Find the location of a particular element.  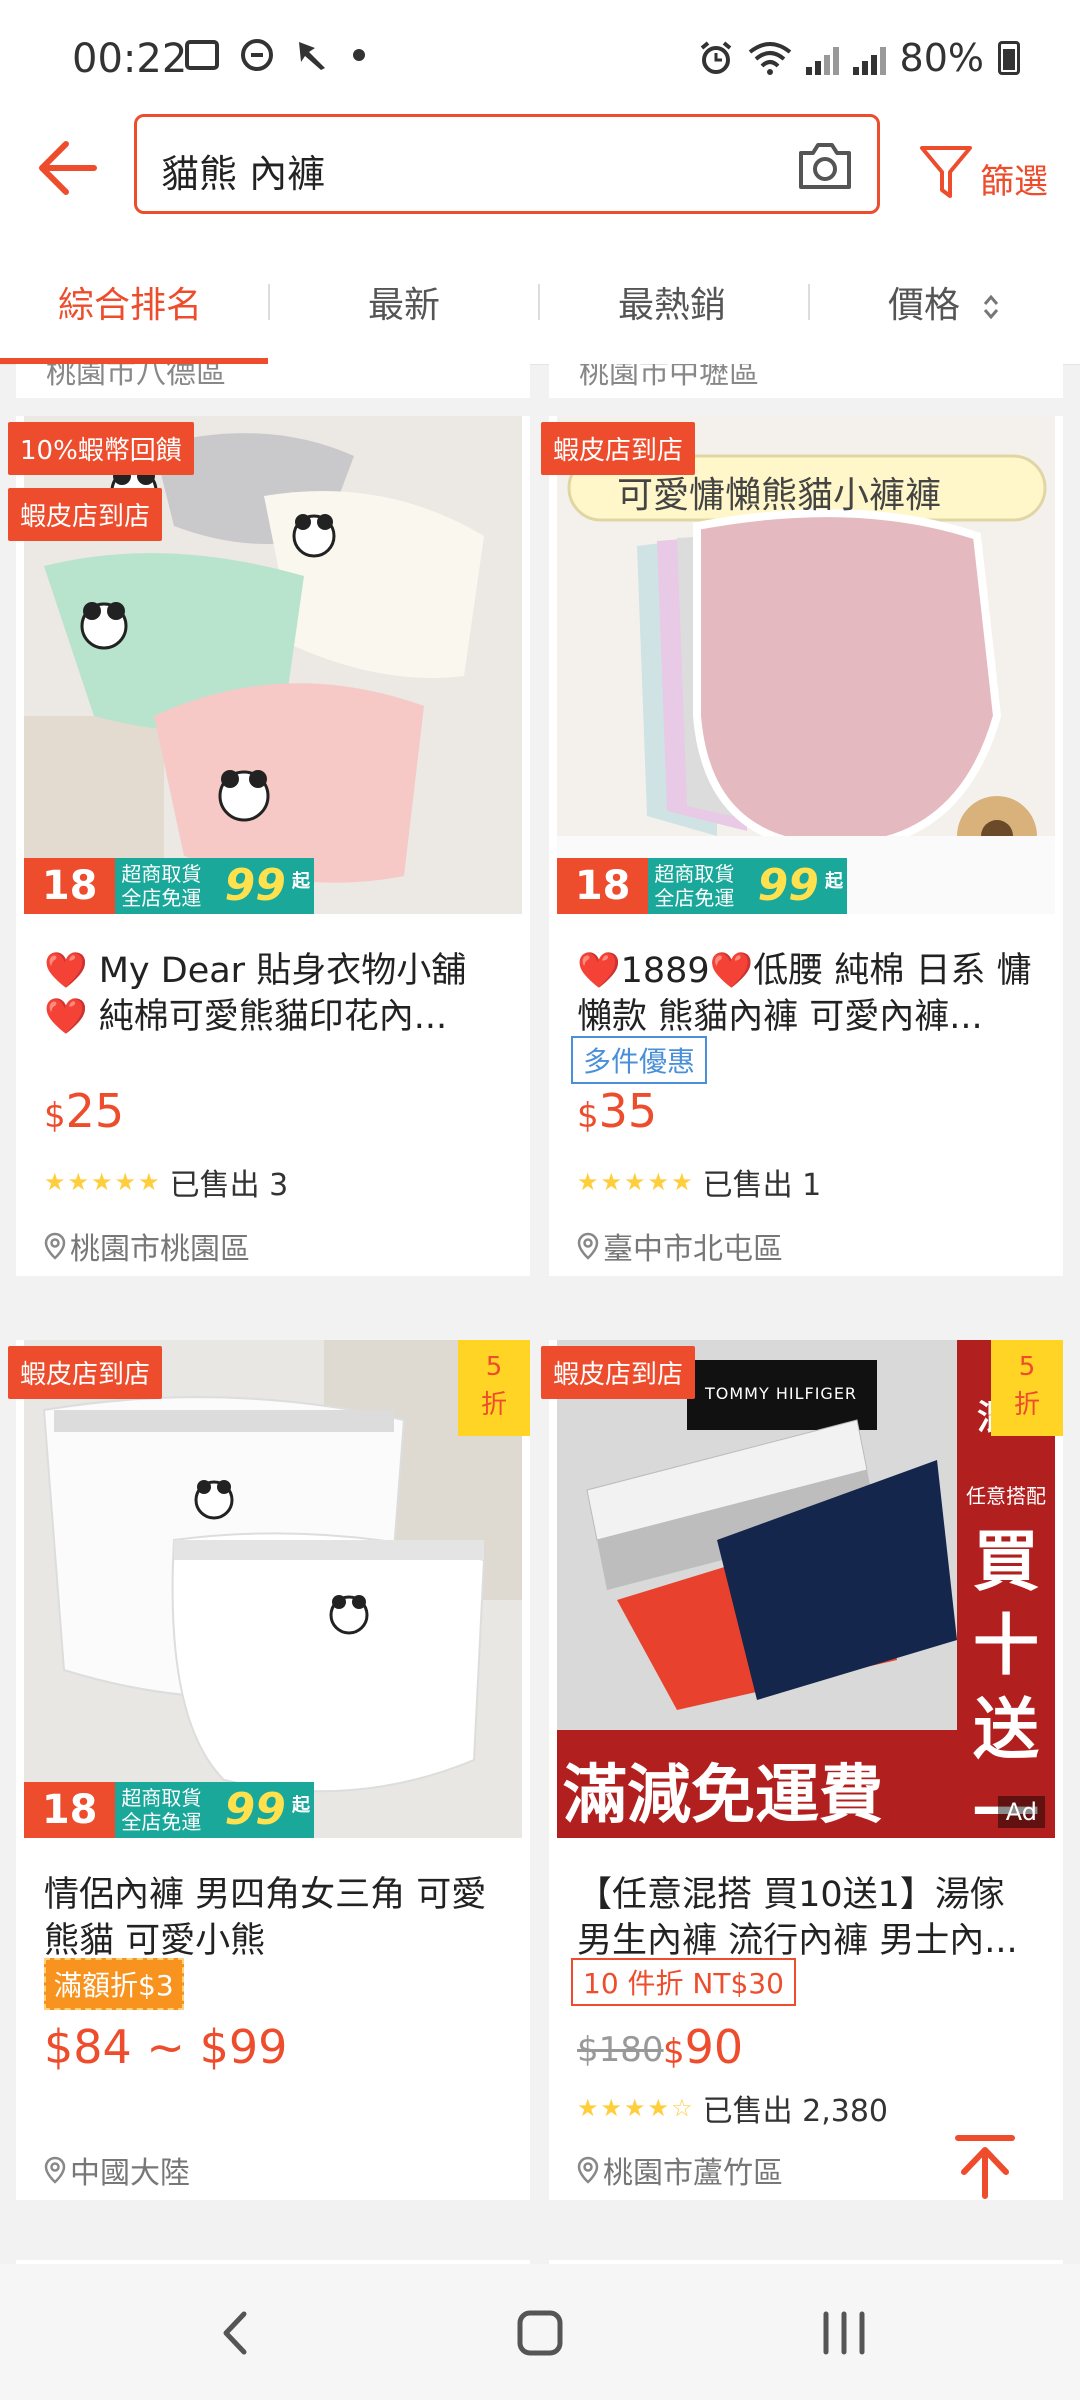

arrow-up-icon is located at coordinates (985, 2167).